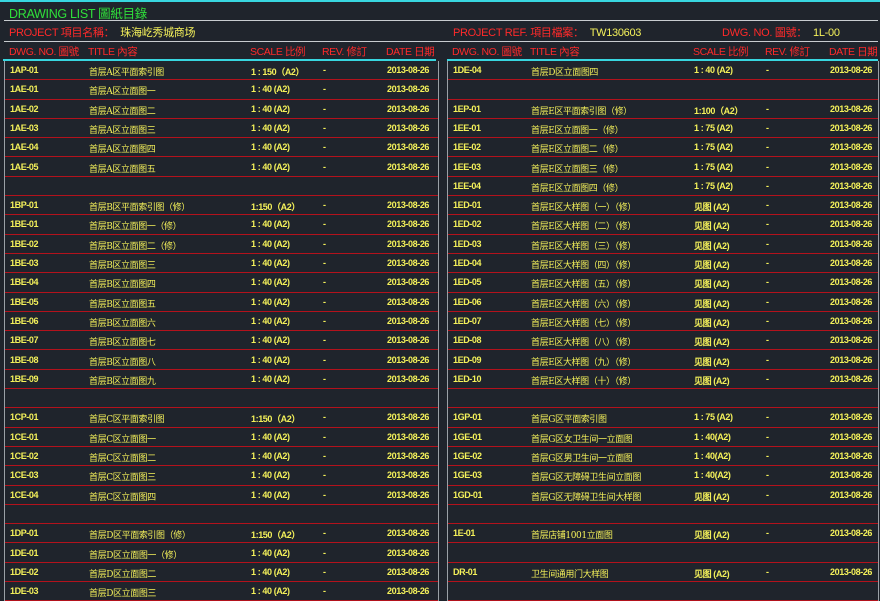 The image size is (880, 601). Describe the element at coordinates (583, 227) in the screenshot. I see `cell-title: 首层E区大样图（二）（修）` at that location.